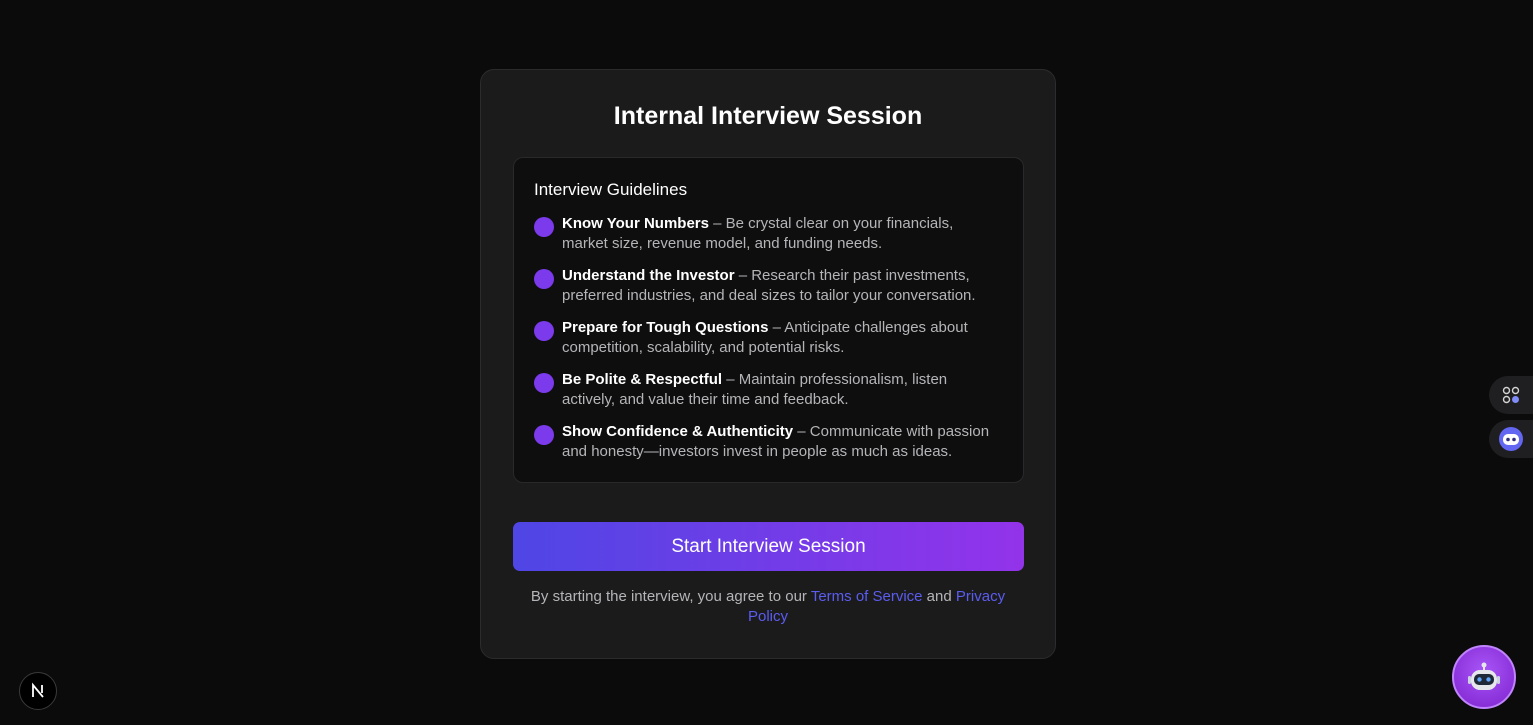 This screenshot has height=725, width=1533. What do you see at coordinates (768, 116) in the screenshot?
I see `page-title: Internal Interview Session` at bounding box center [768, 116].